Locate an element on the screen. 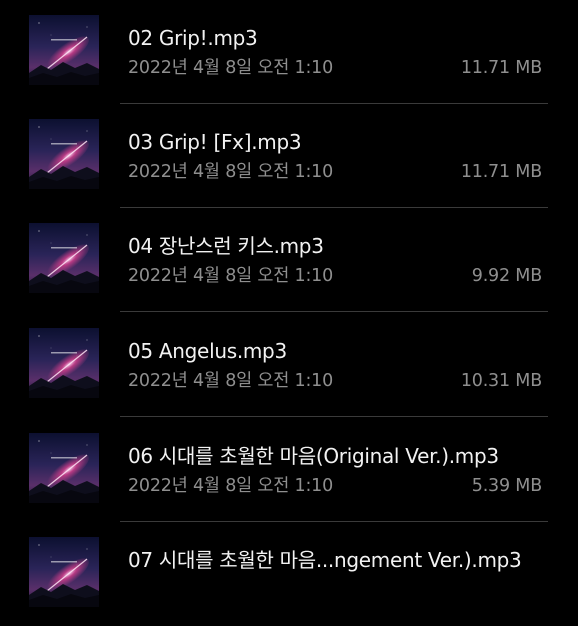 This screenshot has width=578, height=626. file-name: 03 Grip! [Fx].mp3 is located at coordinates (215, 142).